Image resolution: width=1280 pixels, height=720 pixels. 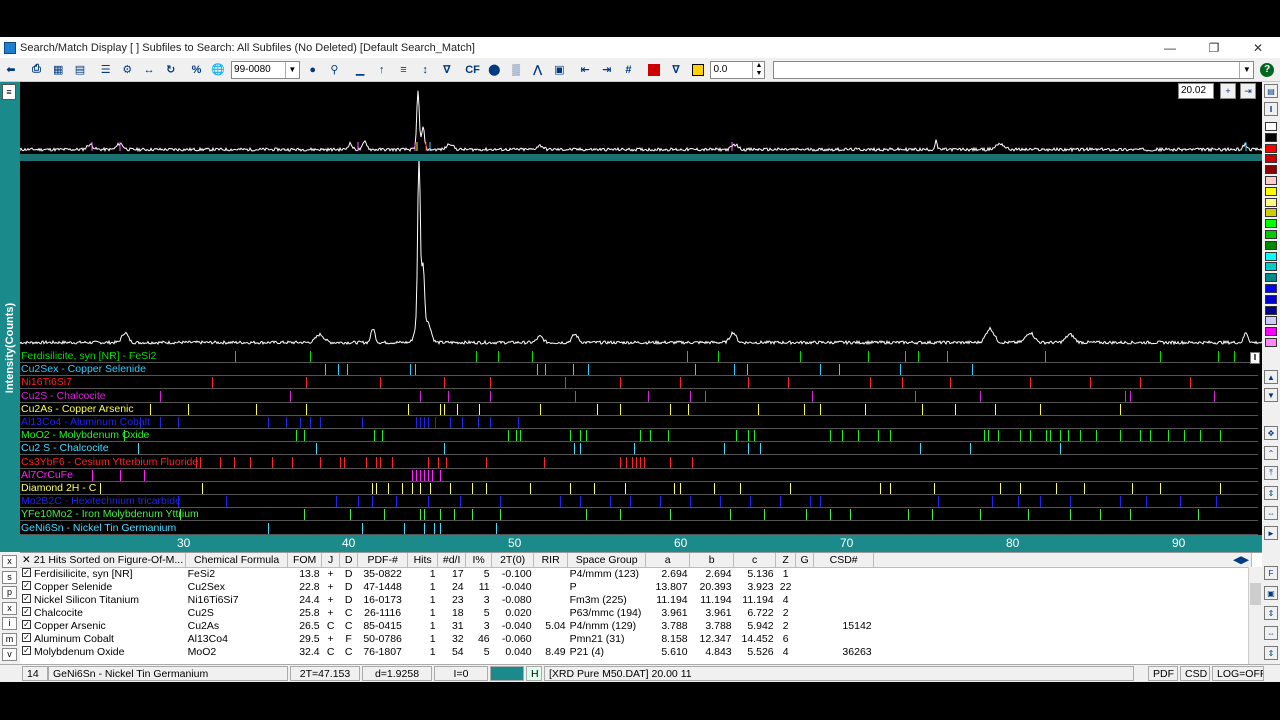 I want to click on refresh-button: ↻, so click(x=171, y=70).